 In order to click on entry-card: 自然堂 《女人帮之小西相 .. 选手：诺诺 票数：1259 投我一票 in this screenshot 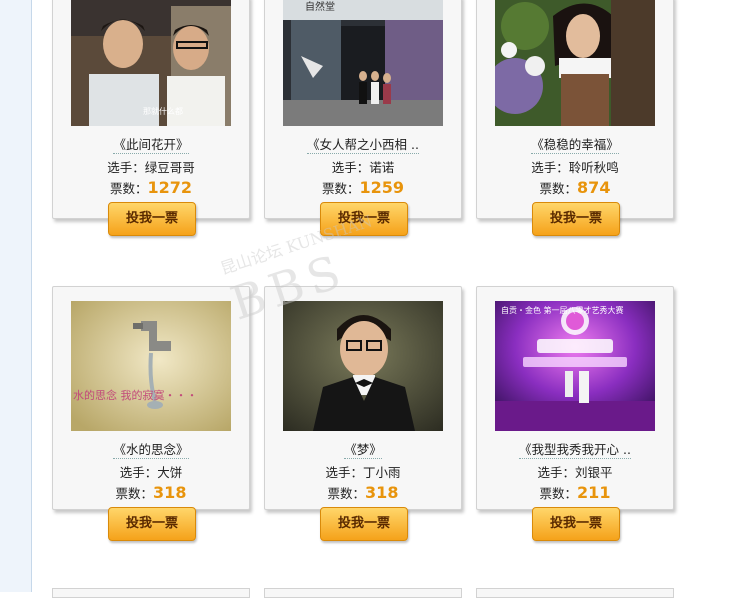, I will do `click(363, 118)`.